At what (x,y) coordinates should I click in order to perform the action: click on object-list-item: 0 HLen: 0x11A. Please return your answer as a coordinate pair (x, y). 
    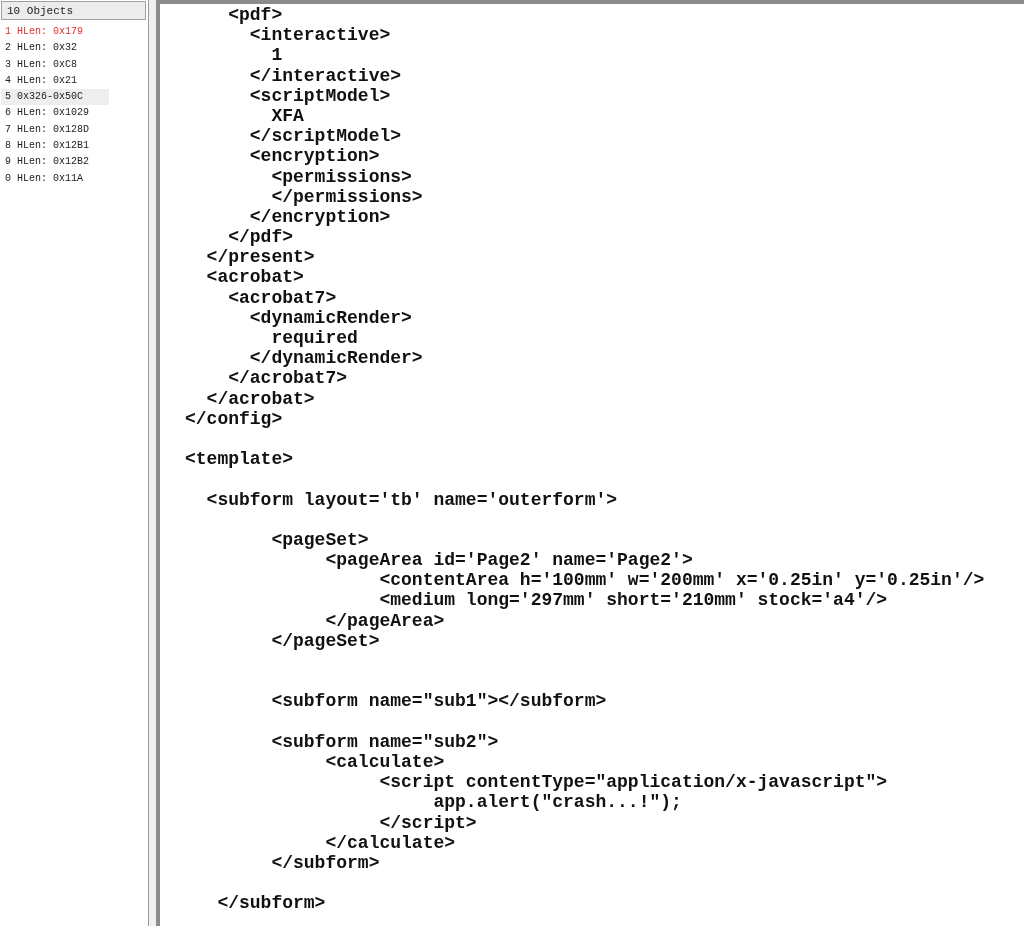
    Looking at the image, I should click on (55, 178).